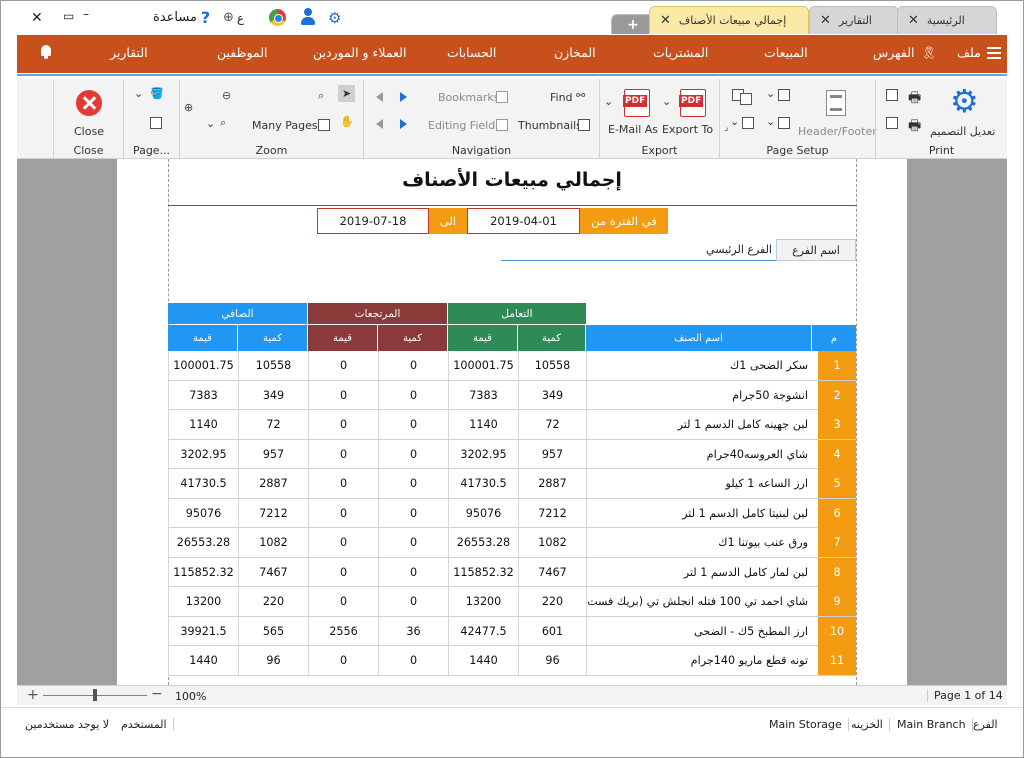 This screenshot has height=758, width=1024. What do you see at coordinates (273, 365) in the screenshot?
I see `net-qty-cell: 10558` at bounding box center [273, 365].